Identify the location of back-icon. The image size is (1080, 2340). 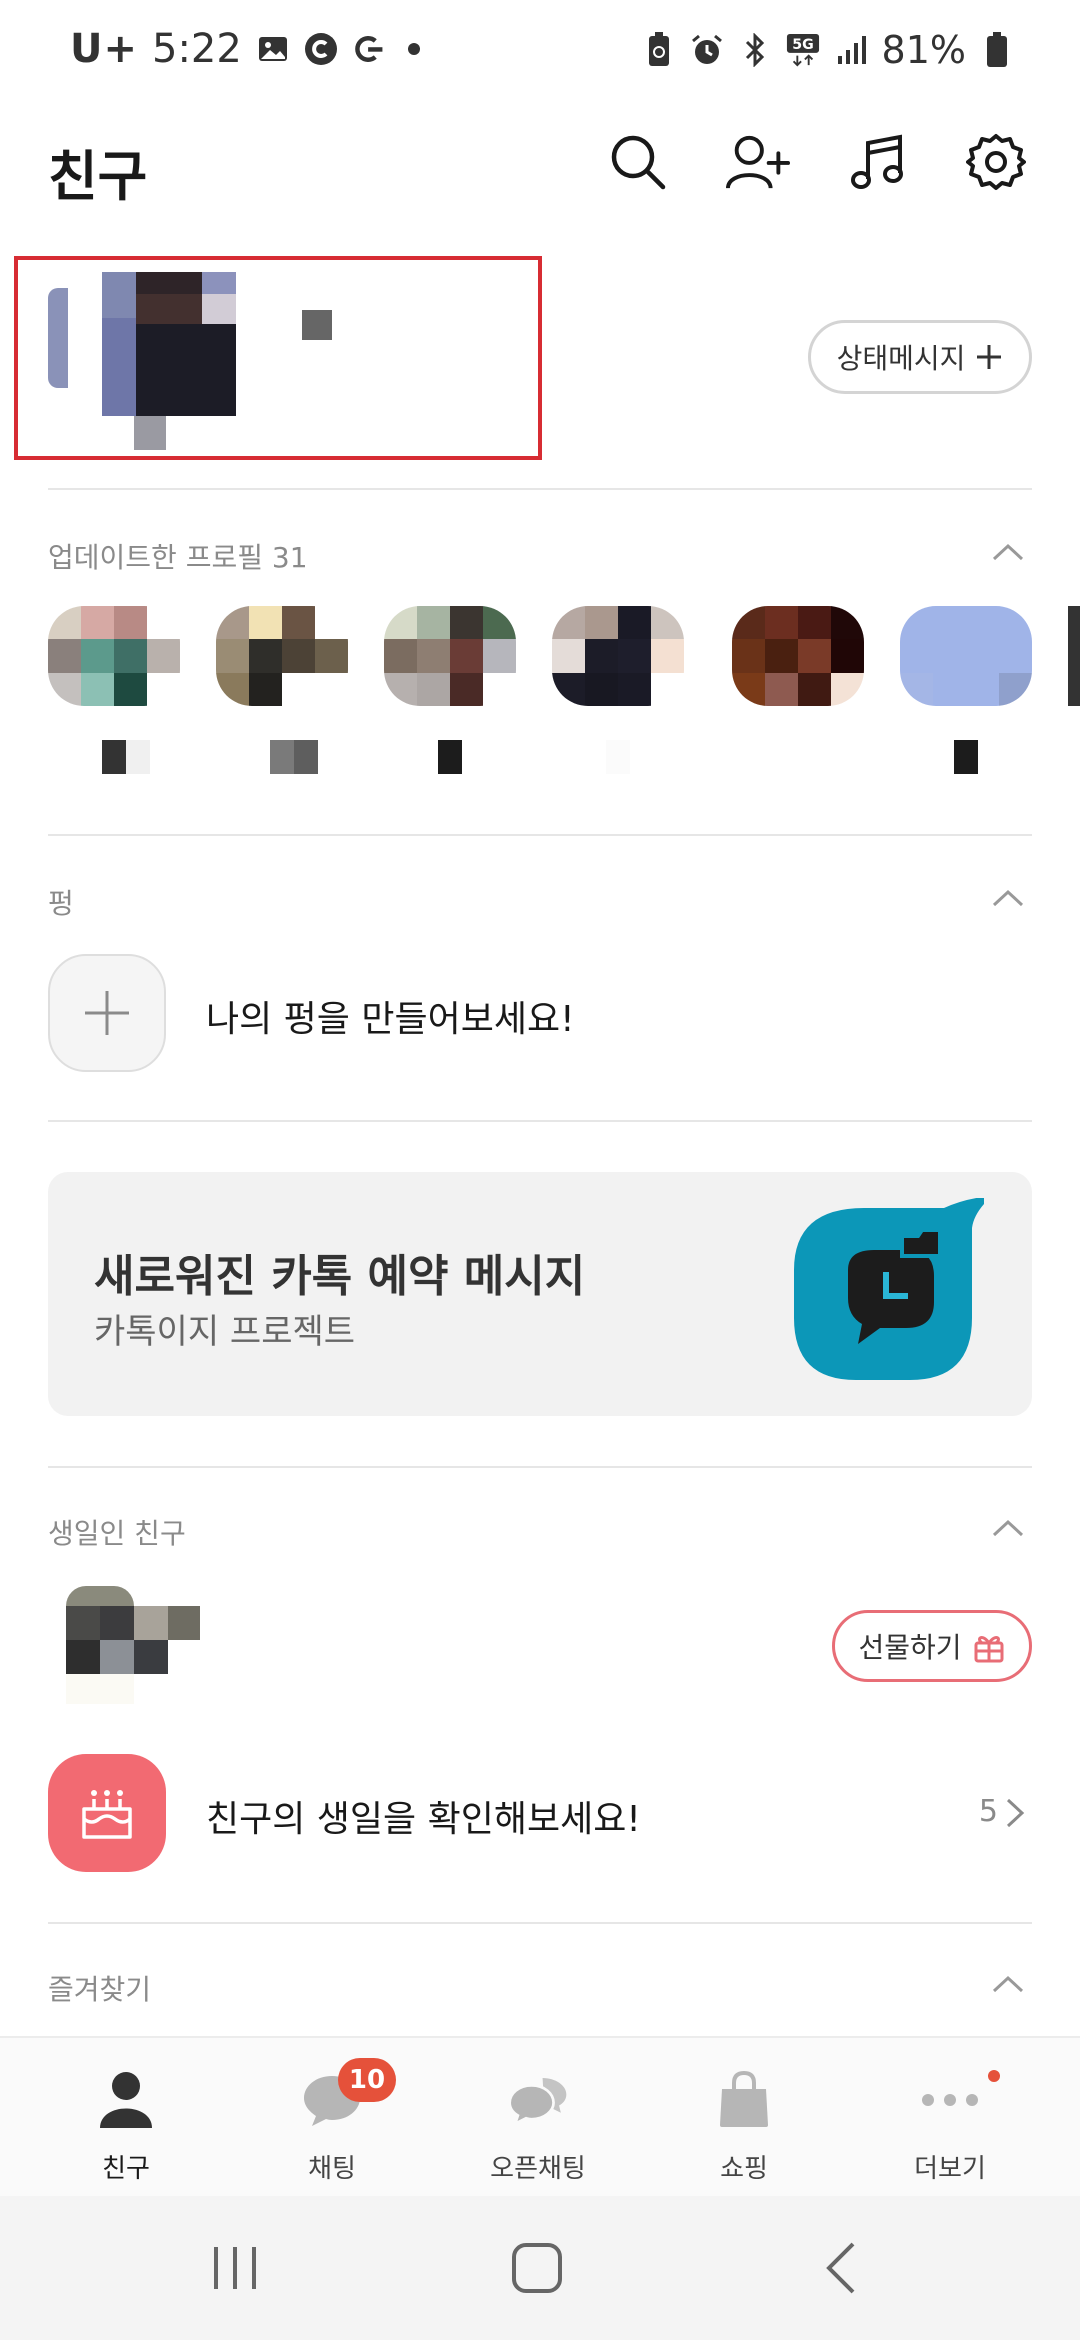
(841, 2268).